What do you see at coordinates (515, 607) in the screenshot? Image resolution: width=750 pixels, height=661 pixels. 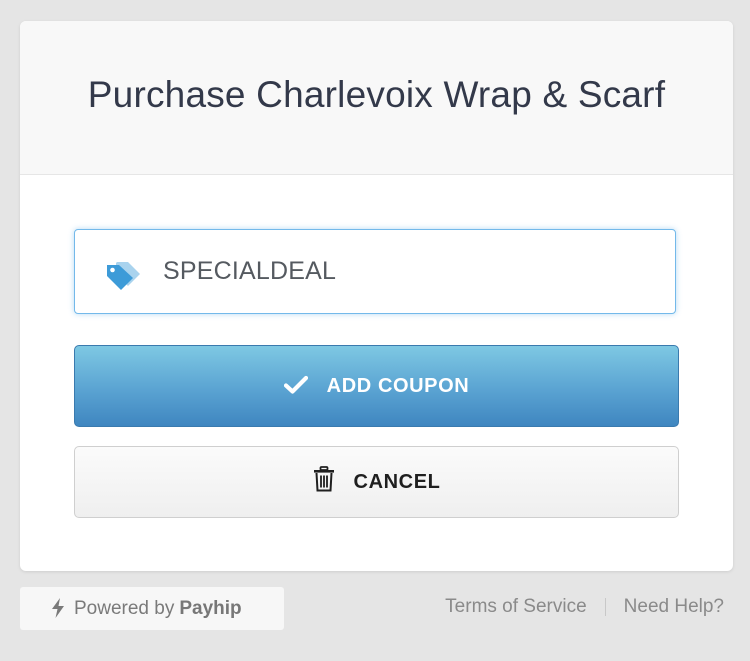 I see `terms-of-service-link: Terms of Service` at bounding box center [515, 607].